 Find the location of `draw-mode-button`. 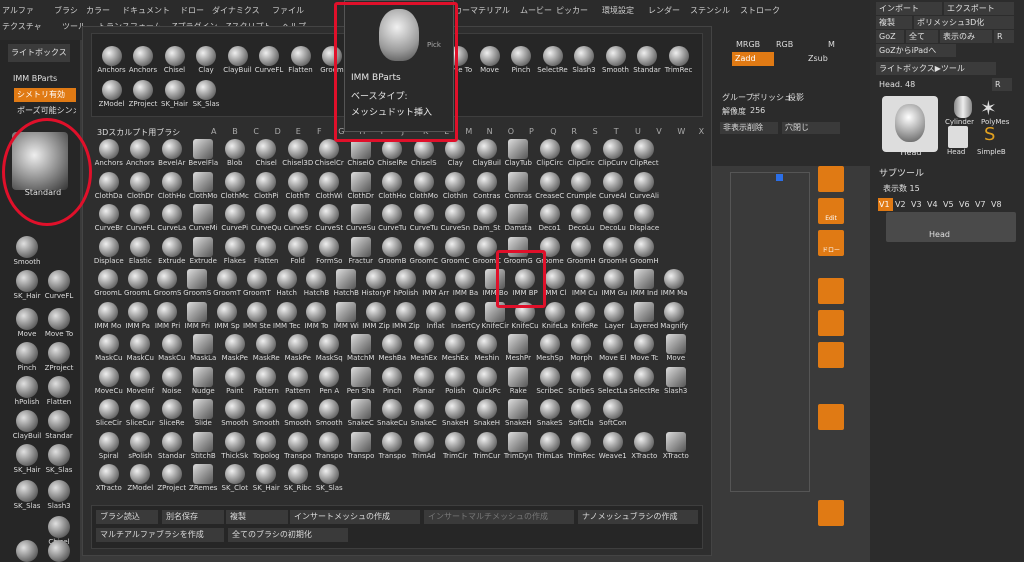

draw-mode-button is located at coordinates (831, 323).